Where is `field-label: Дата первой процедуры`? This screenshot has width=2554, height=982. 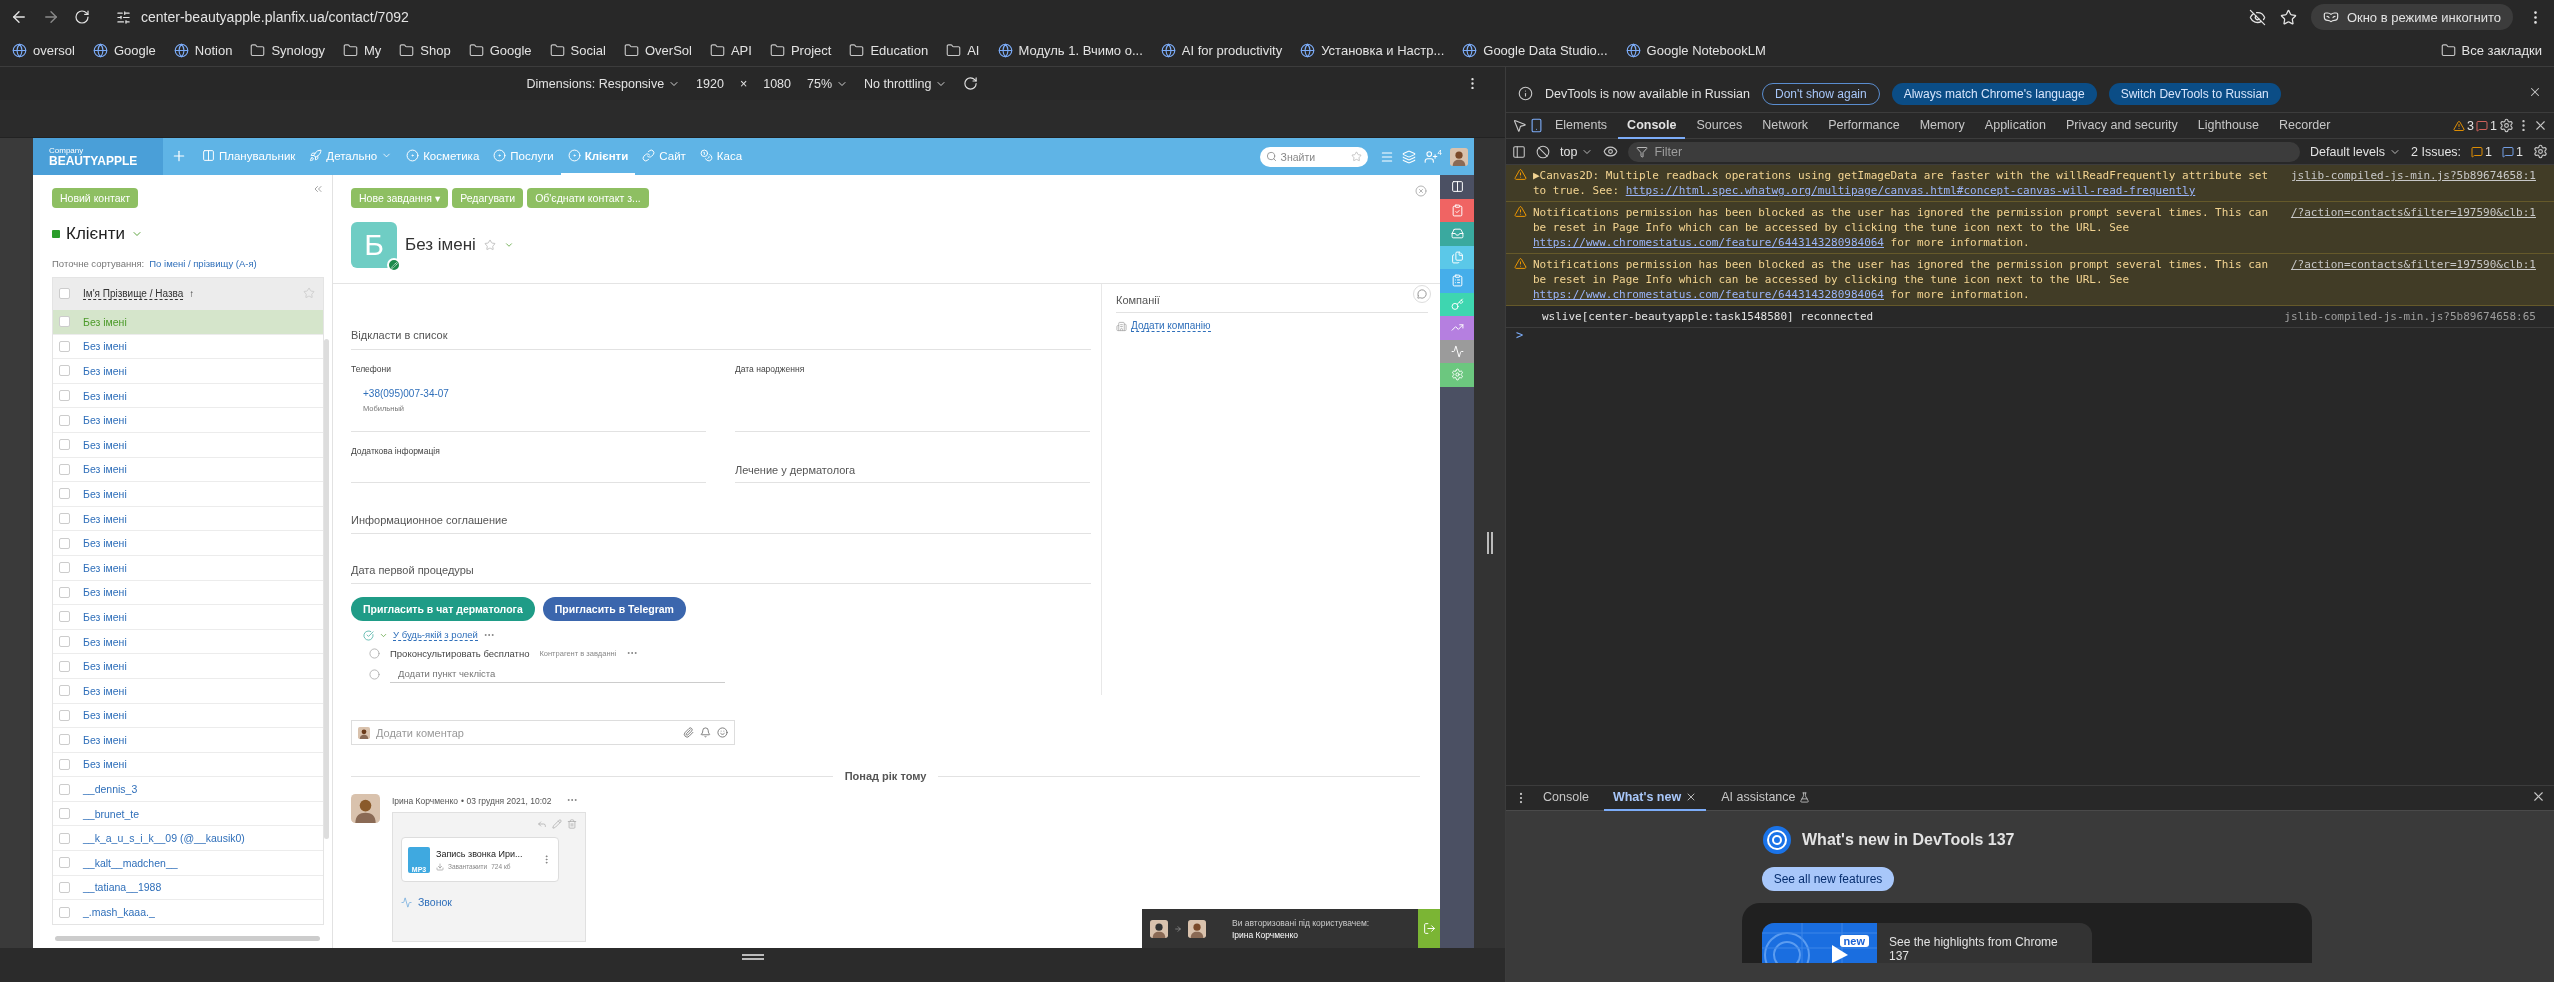 field-label: Дата первой процедуры is located at coordinates (413, 570).